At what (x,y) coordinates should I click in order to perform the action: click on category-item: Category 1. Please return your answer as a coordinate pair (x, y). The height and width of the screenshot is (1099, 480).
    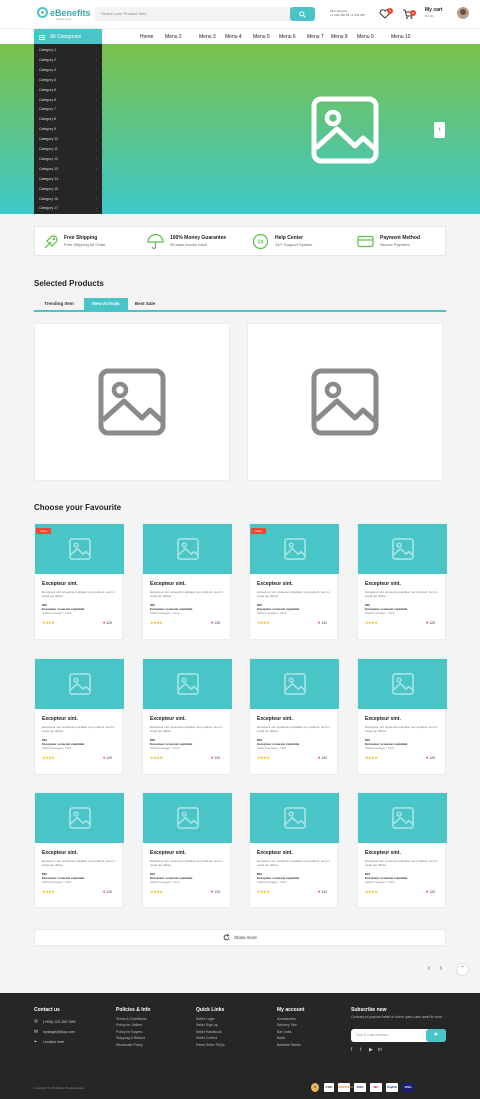
    Looking at the image, I should click on (47, 50).